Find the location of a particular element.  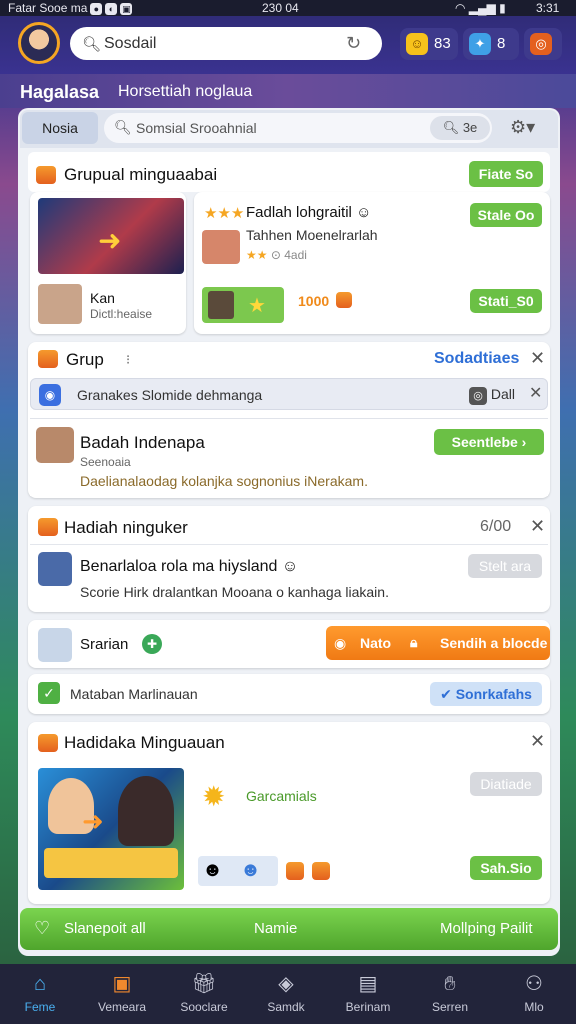

coin-icon: ◉ is located at coordinates (340, 643).